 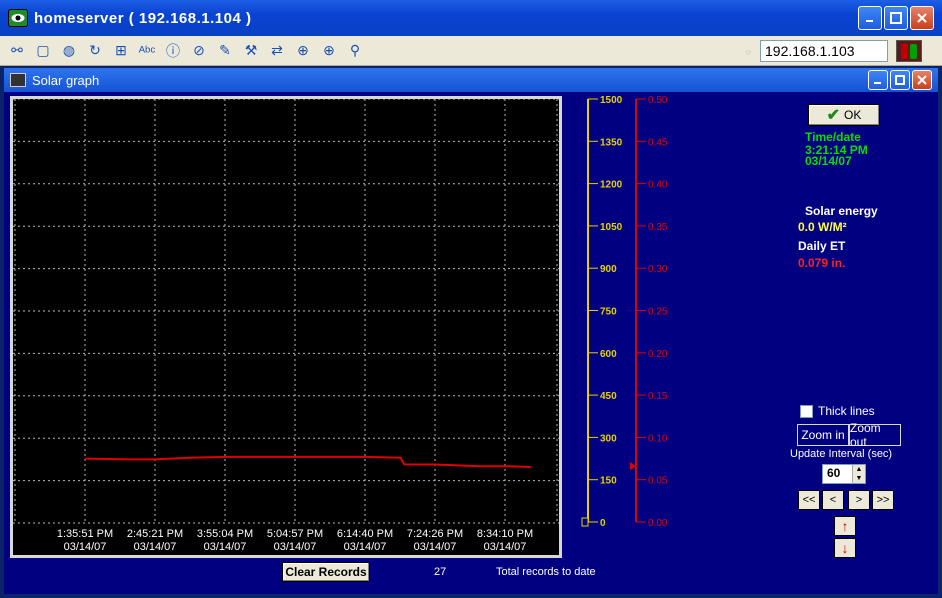 I want to click on target-icon: ⊕, so click(x=303, y=51).